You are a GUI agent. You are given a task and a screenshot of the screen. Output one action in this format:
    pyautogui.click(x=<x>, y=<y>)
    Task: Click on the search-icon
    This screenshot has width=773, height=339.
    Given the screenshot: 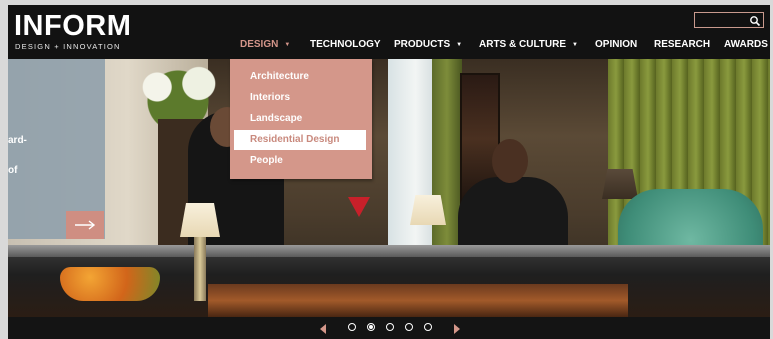 What is the action you would take?
    pyautogui.click(x=755, y=20)
    